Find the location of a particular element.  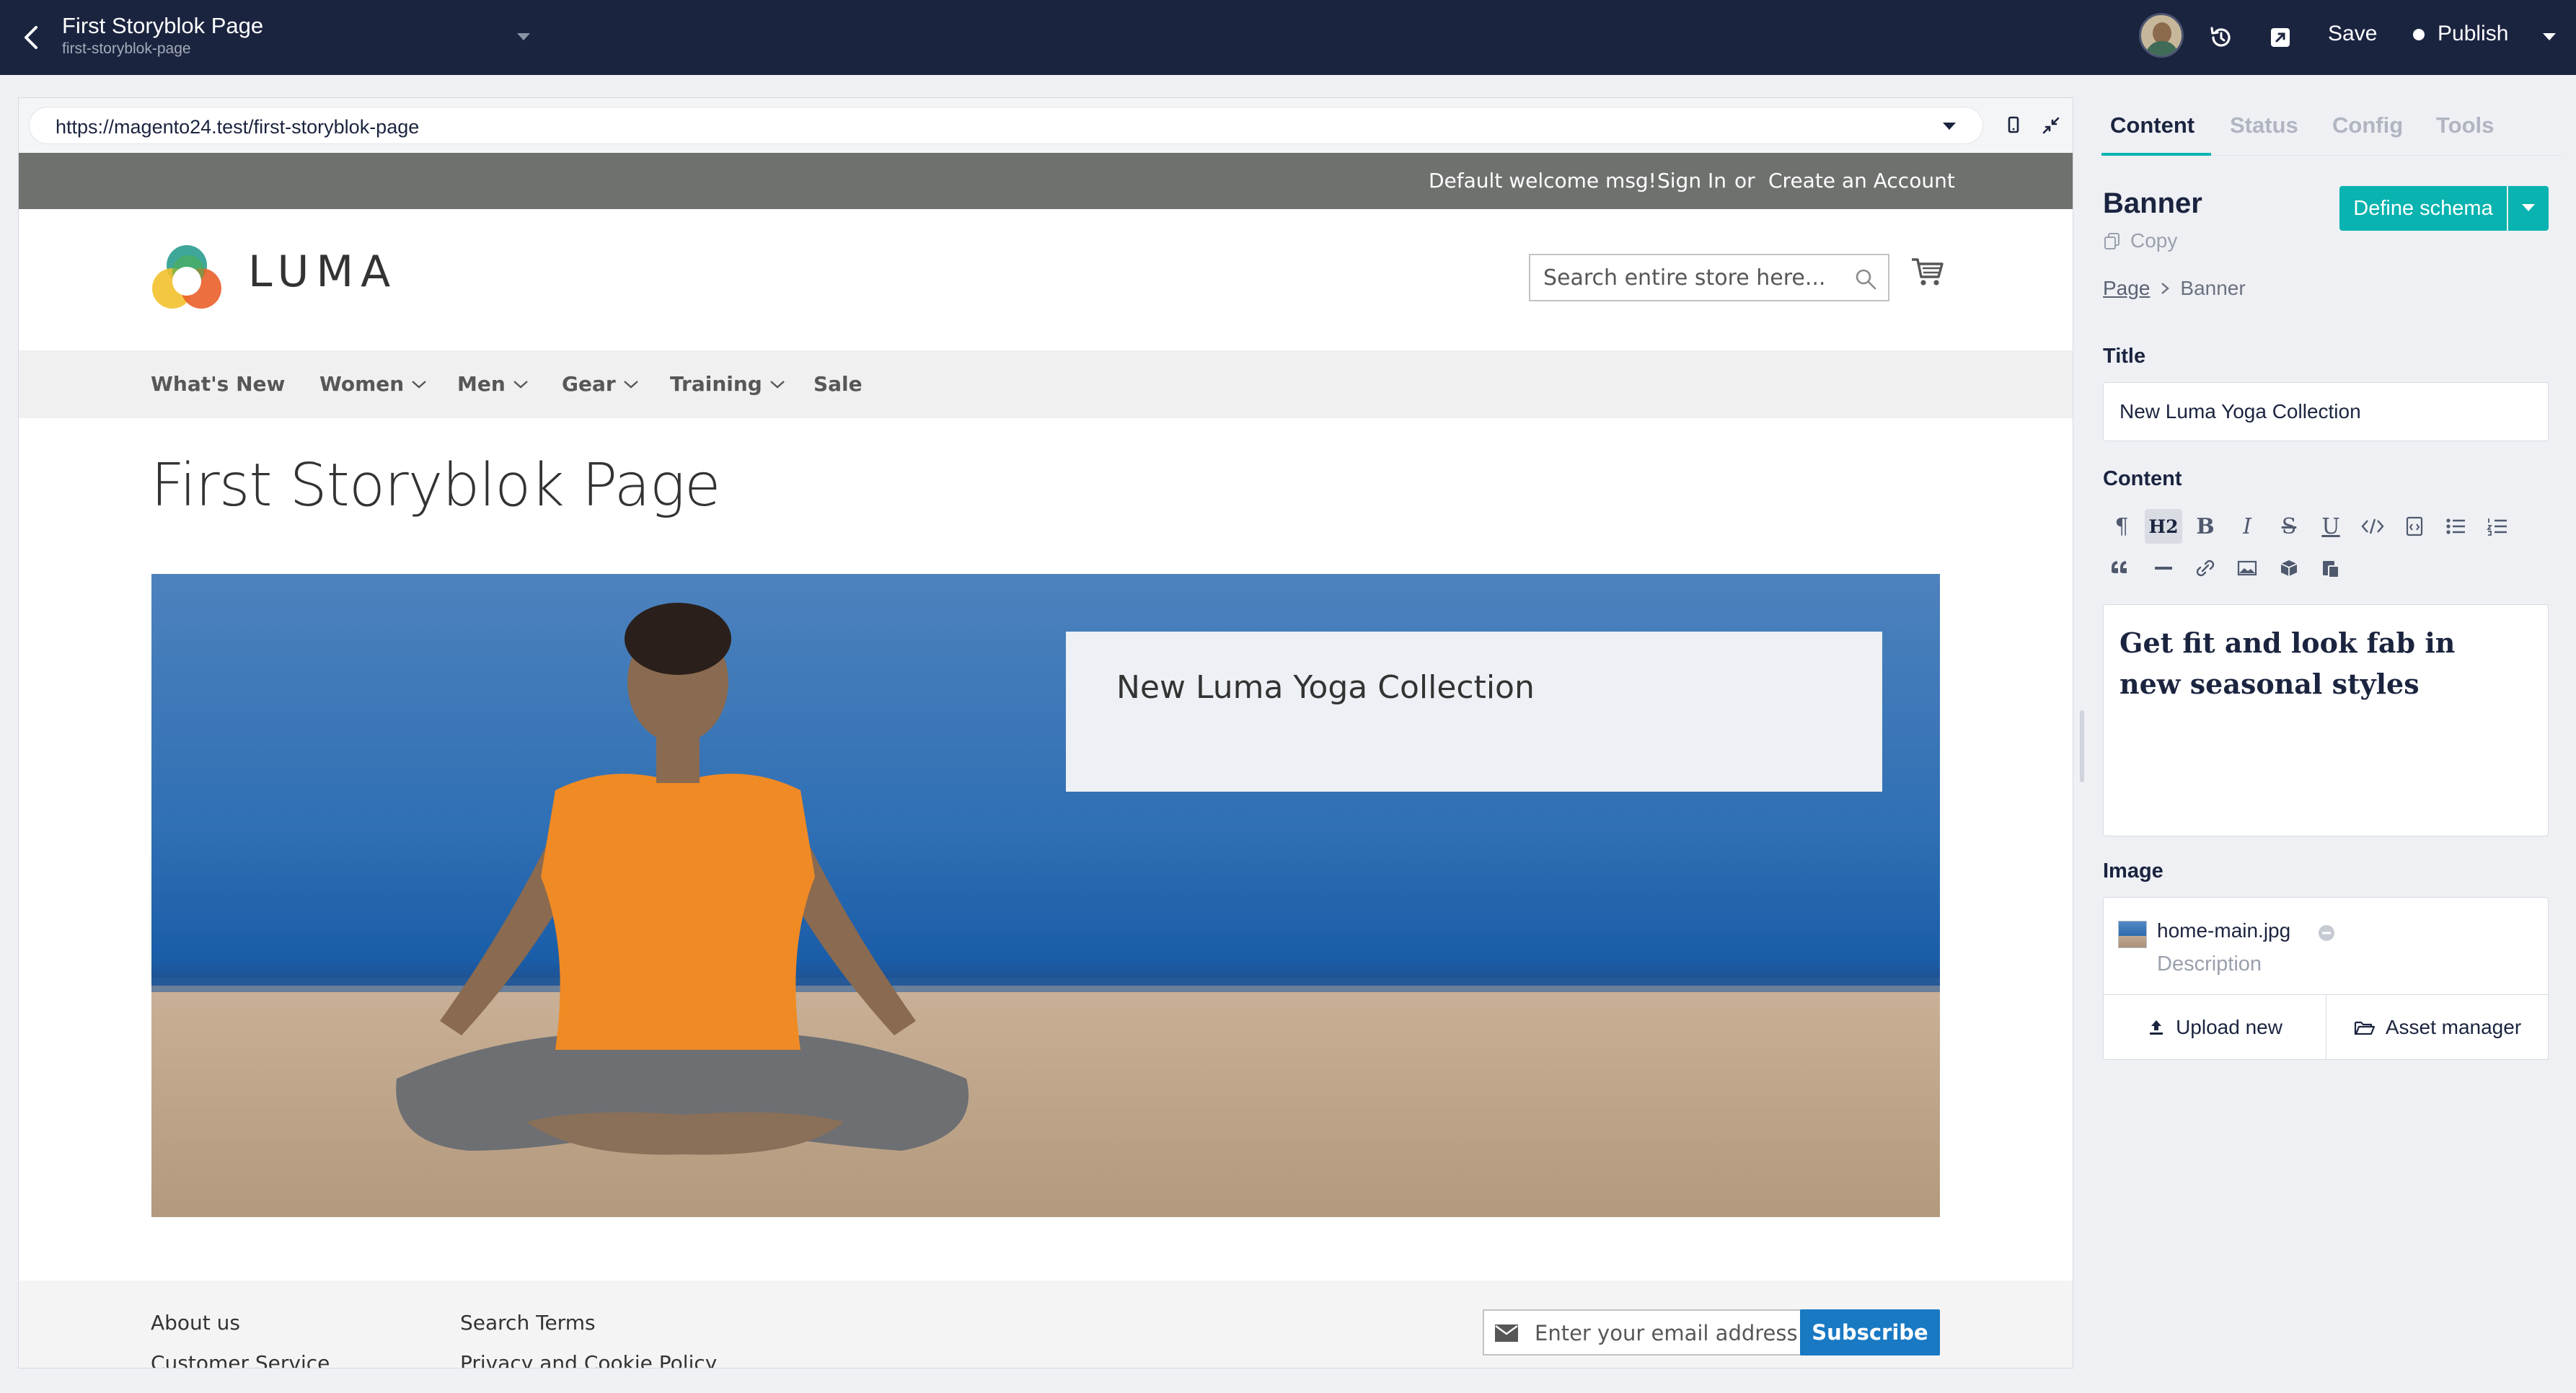

email-placeholder: Enter your email address is located at coordinates (1666, 1333).